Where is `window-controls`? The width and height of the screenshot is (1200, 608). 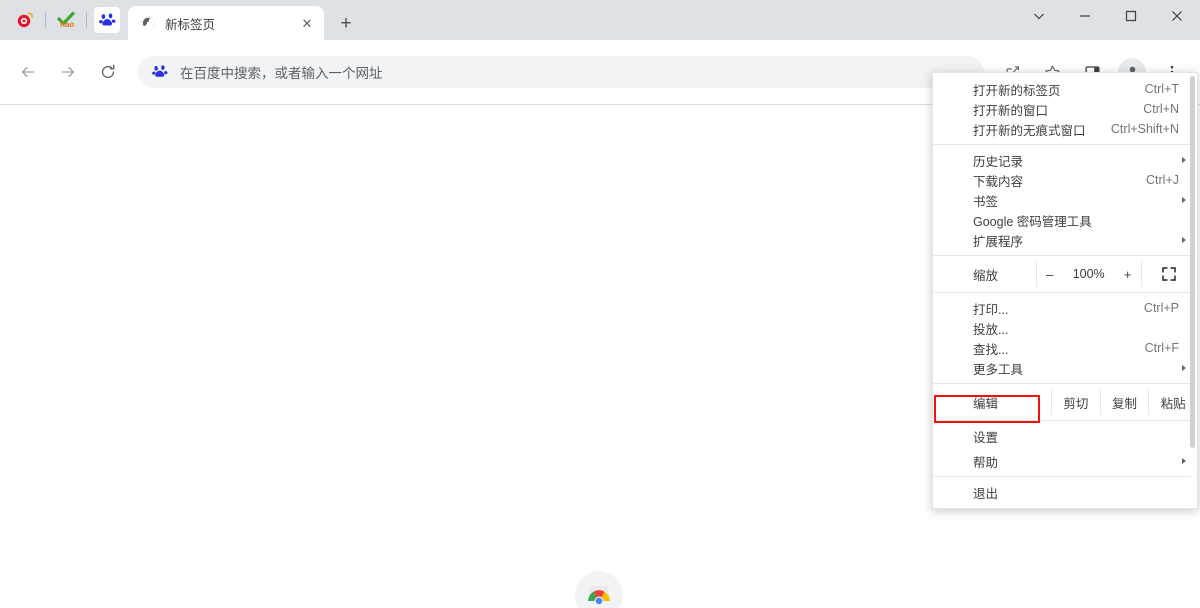
window-controls is located at coordinates (1108, 16).